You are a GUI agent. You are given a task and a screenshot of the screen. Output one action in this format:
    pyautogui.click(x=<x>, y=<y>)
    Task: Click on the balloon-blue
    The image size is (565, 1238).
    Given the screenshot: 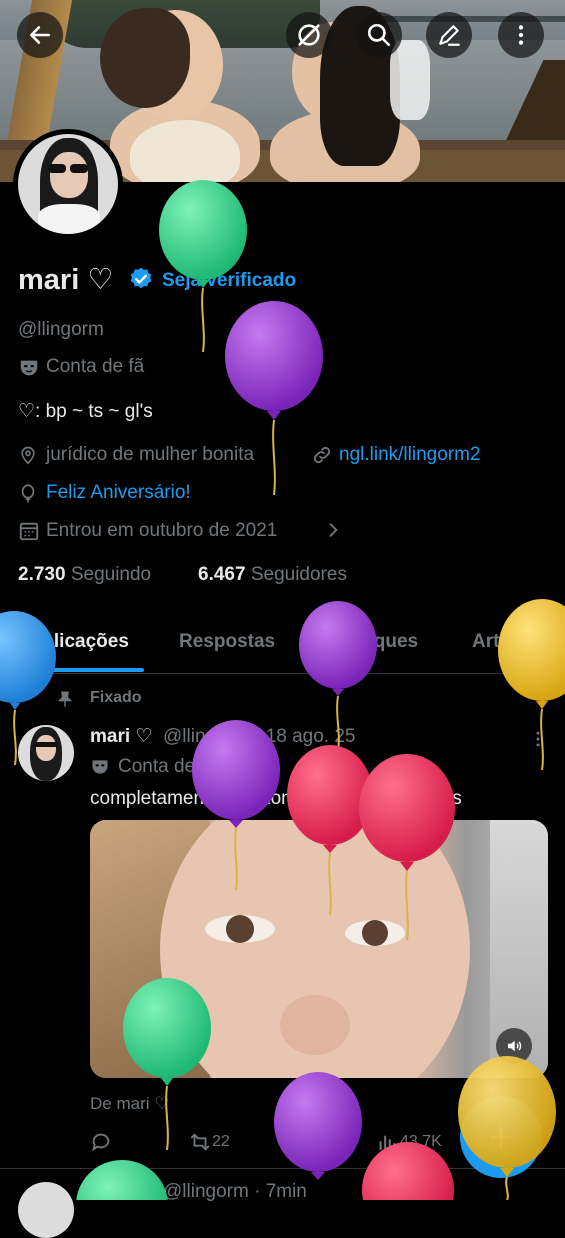 What is the action you would take?
    pyautogui.click(x=28, y=688)
    